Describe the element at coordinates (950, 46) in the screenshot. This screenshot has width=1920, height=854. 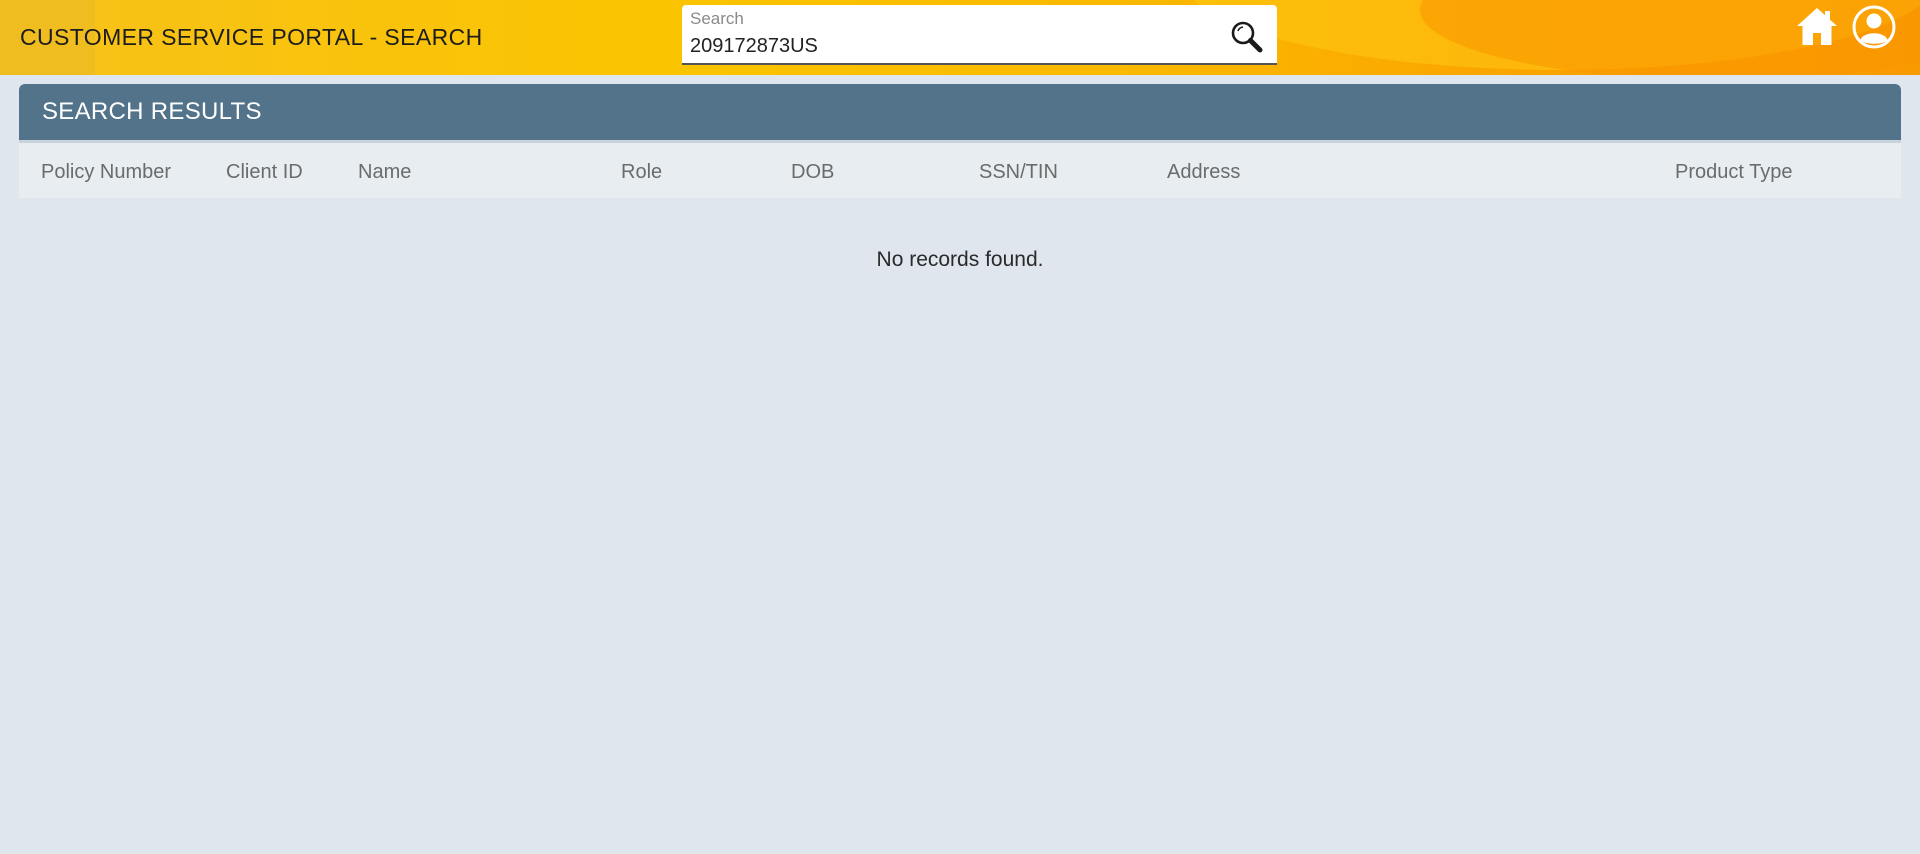
I see `search-input` at that location.